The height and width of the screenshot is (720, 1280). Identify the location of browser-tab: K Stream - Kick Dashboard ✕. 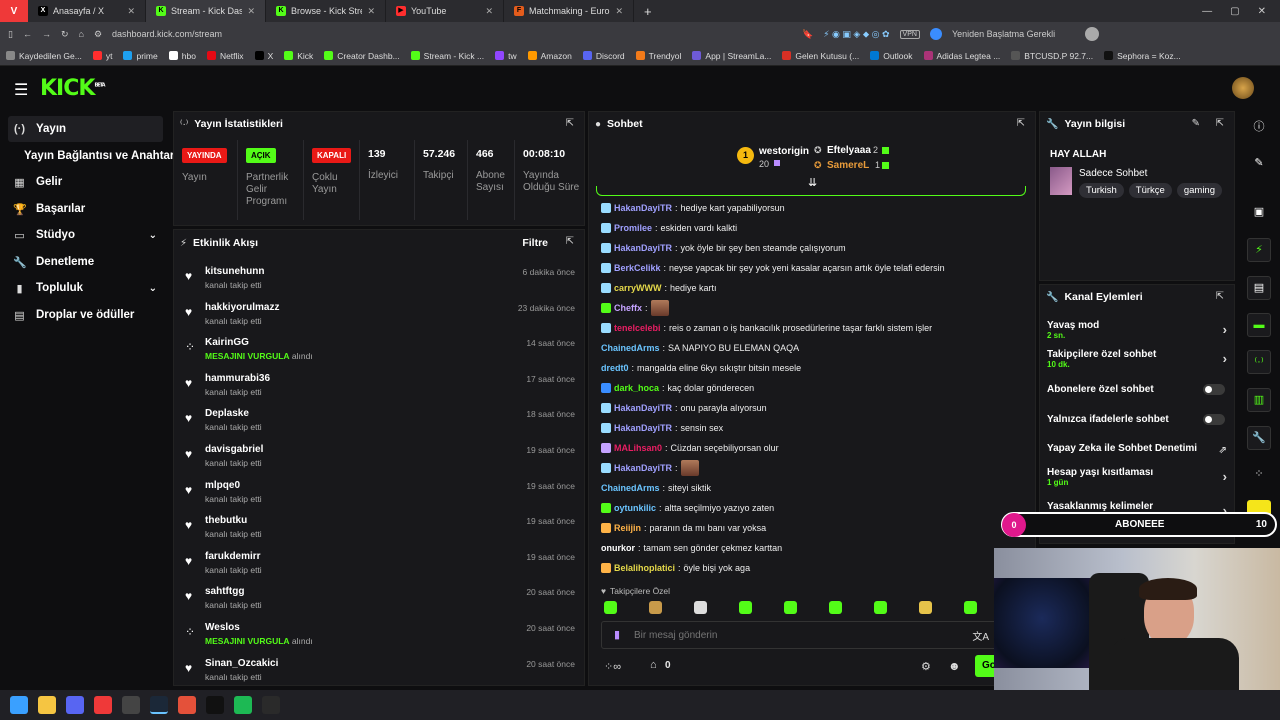
(206, 11).